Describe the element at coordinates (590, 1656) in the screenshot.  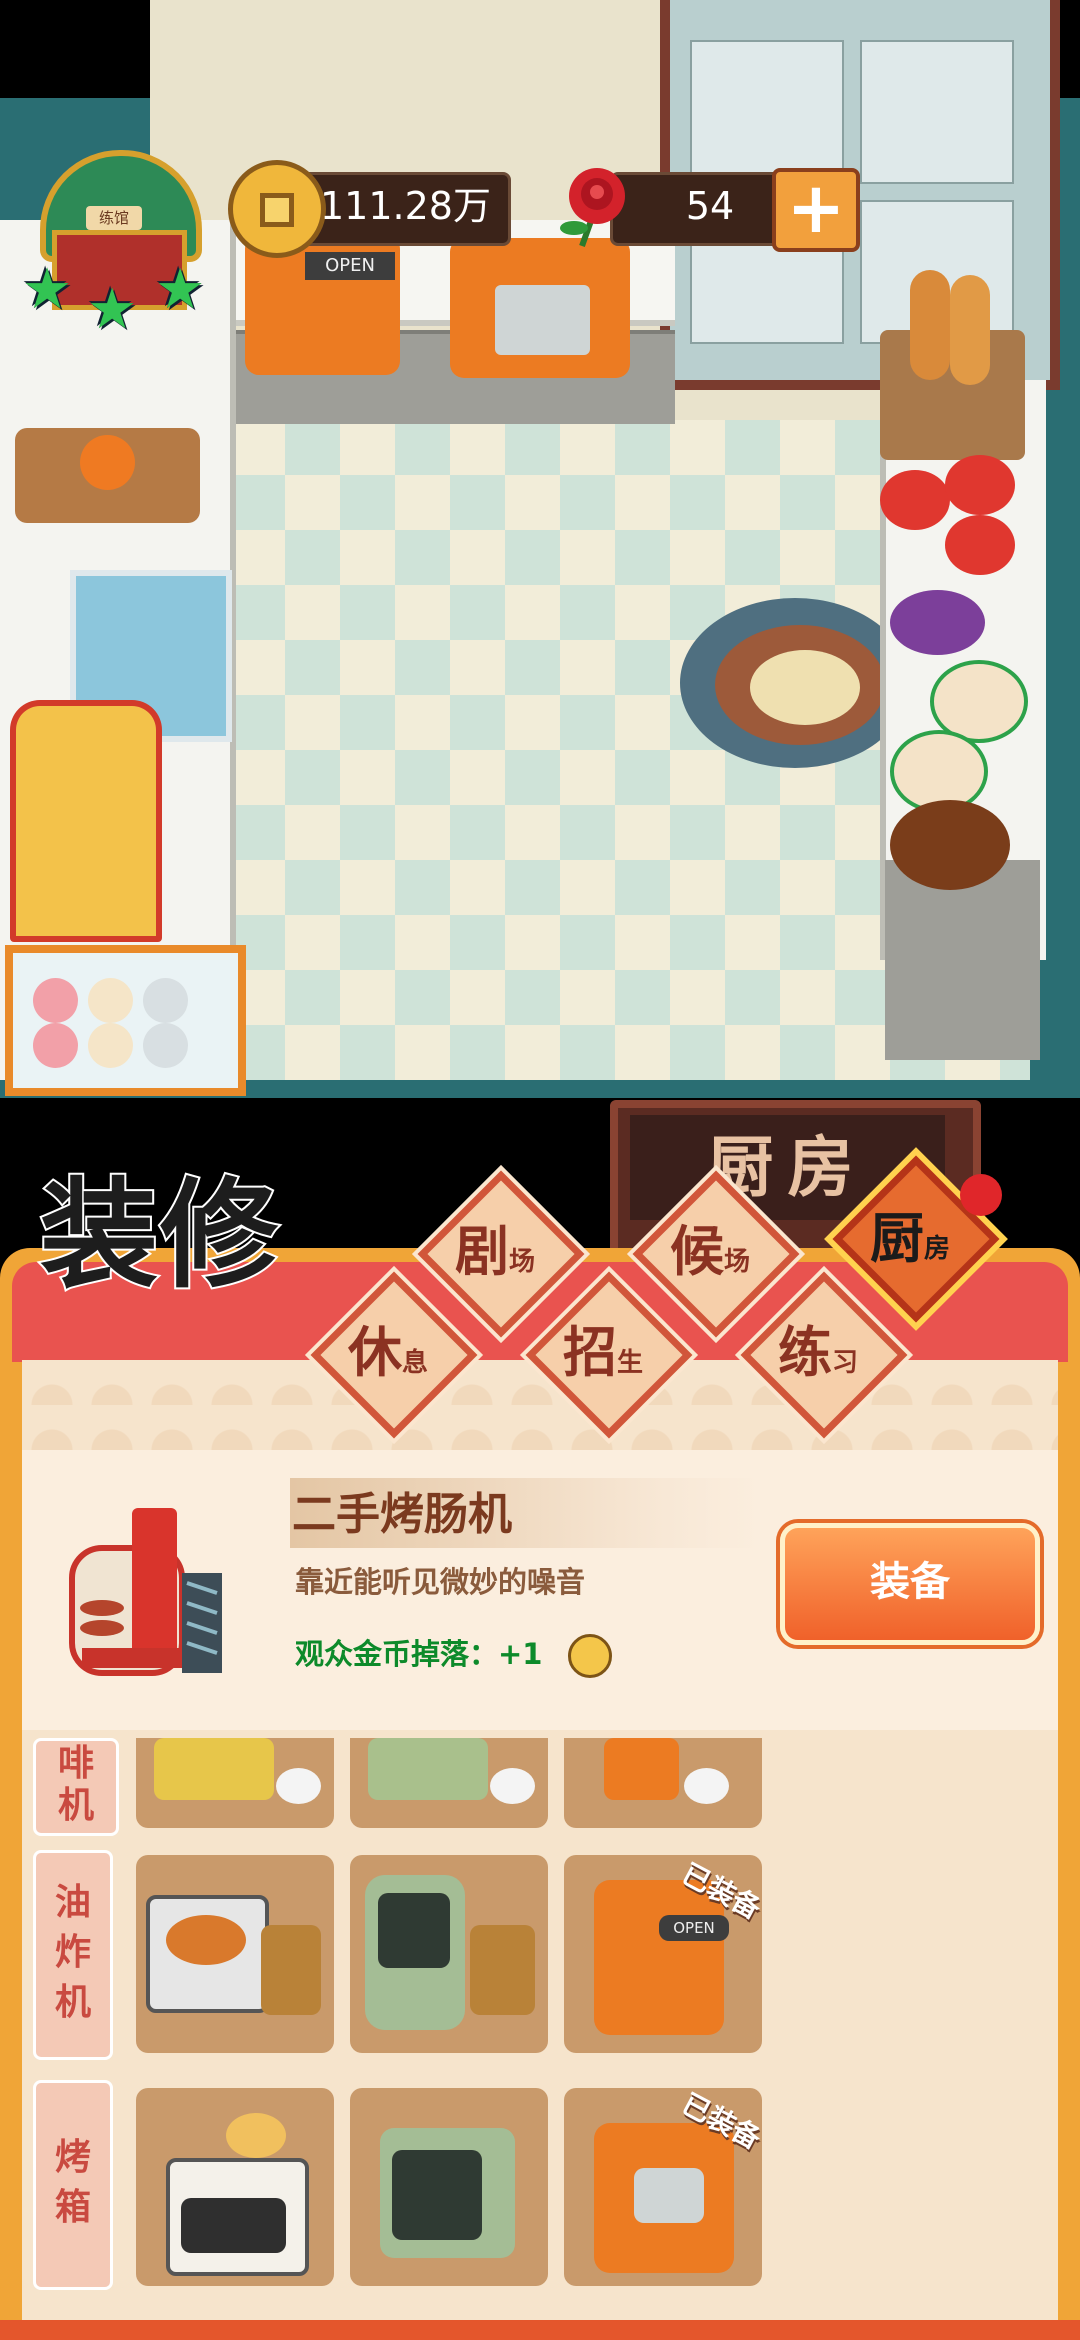
I see `coin-icon` at that location.